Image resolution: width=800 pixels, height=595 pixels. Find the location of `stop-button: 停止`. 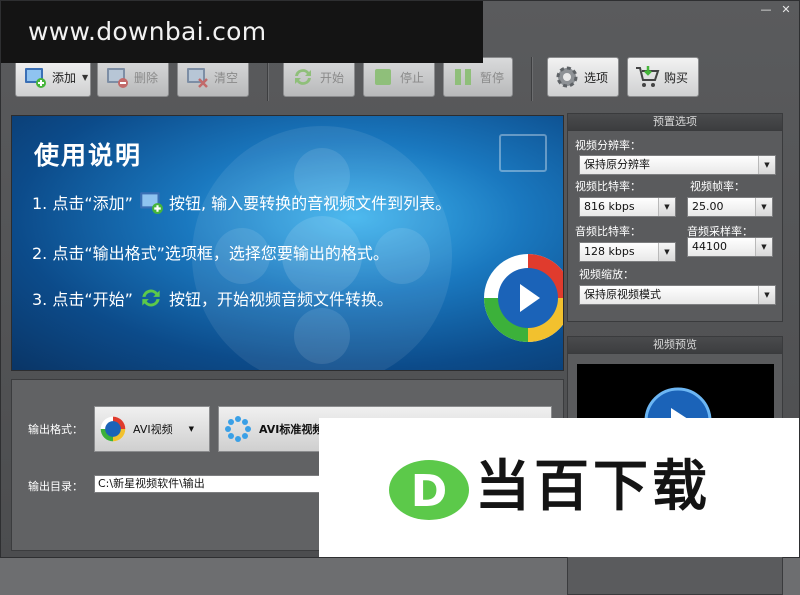

stop-button: 停止 is located at coordinates (399, 77).